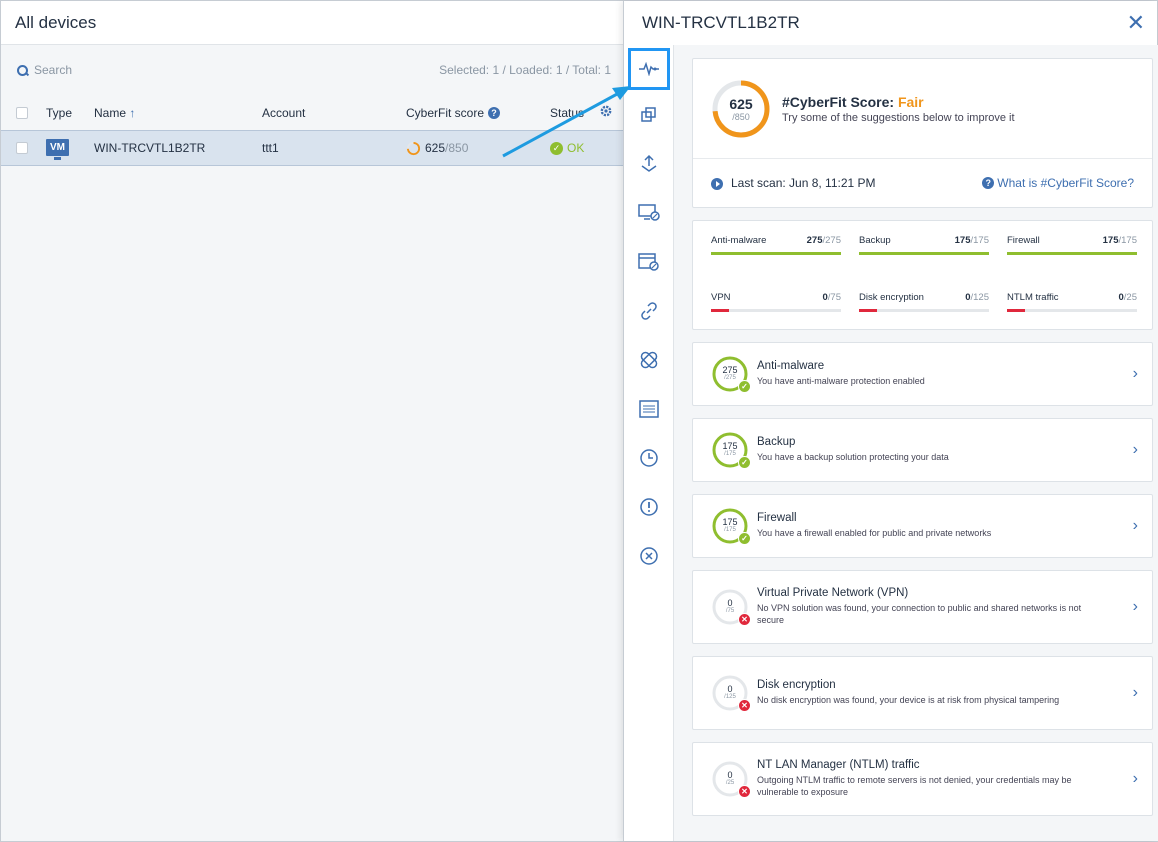  I want to click on metric-5: NTLM traffic 0/25, so click(1072, 311).